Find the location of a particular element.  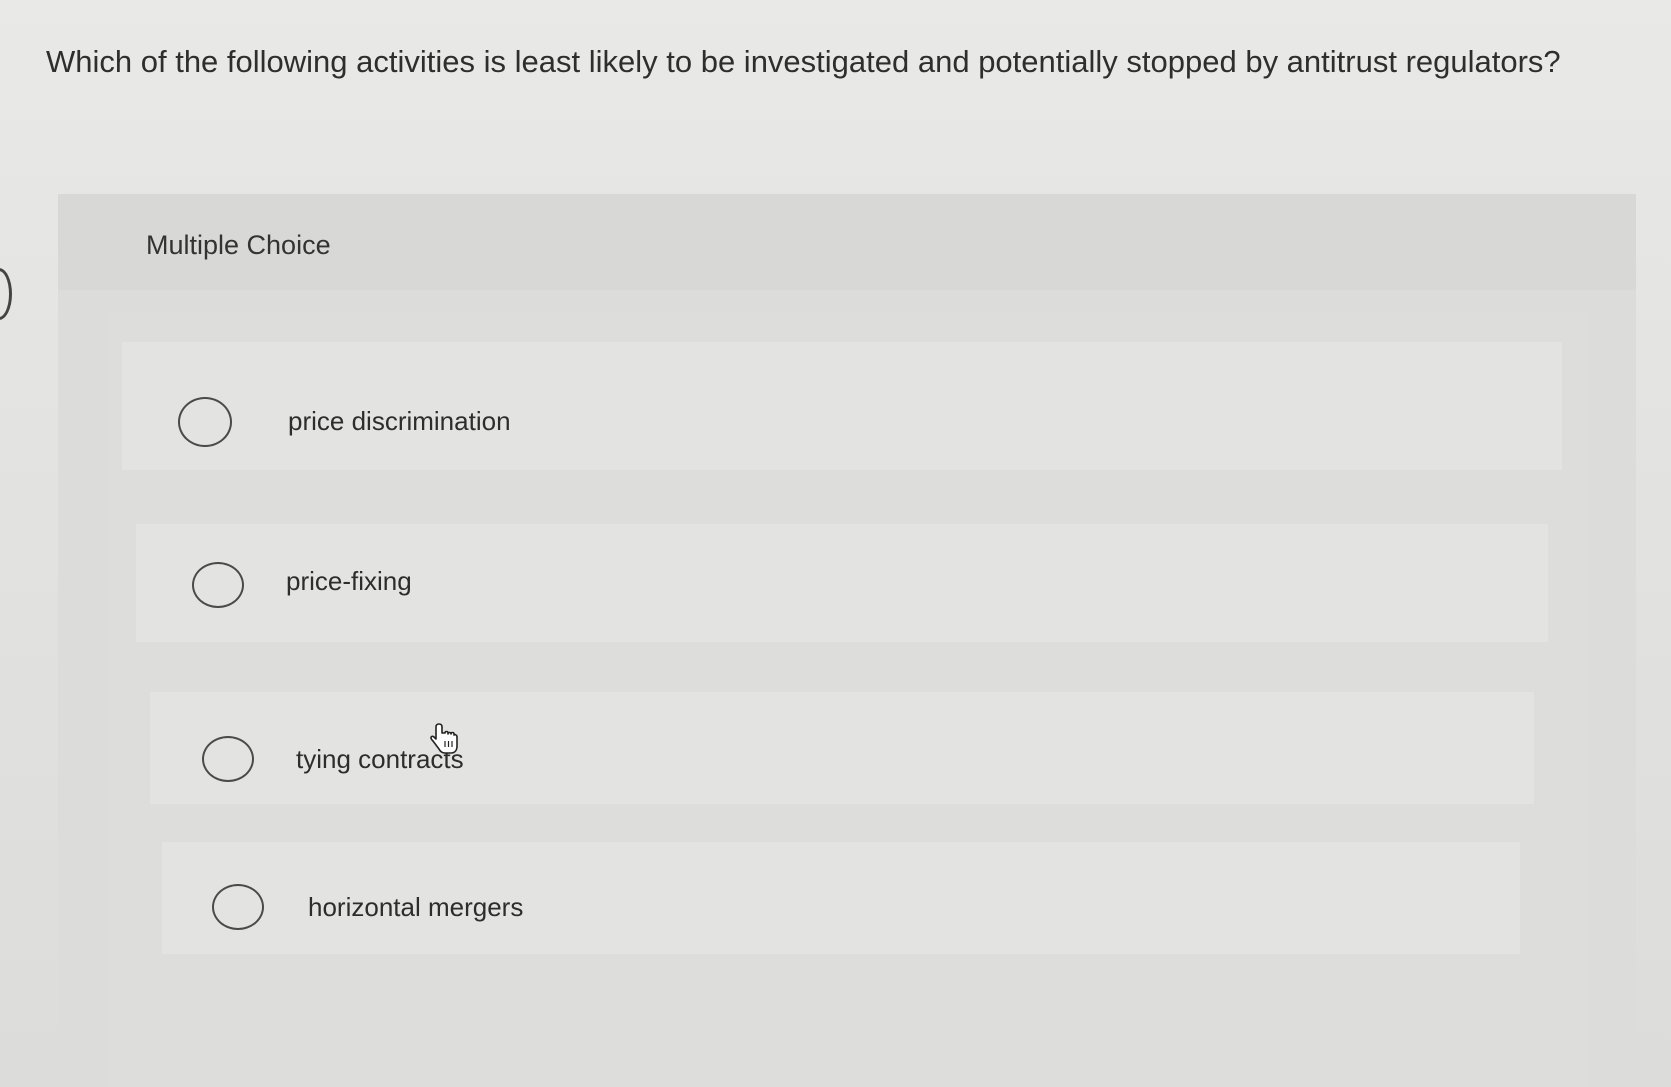

choice-option-horizontal-mergers: horizontal mergers is located at coordinates (841, 898).